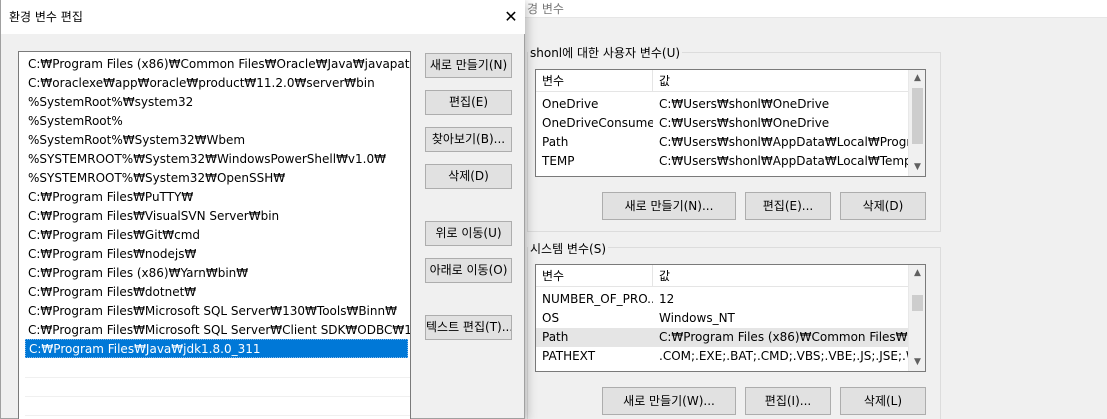 The height and width of the screenshot is (419, 1107). I want to click on list-item: %SystemRoot%₩System32₩Wbem, so click(217, 140).